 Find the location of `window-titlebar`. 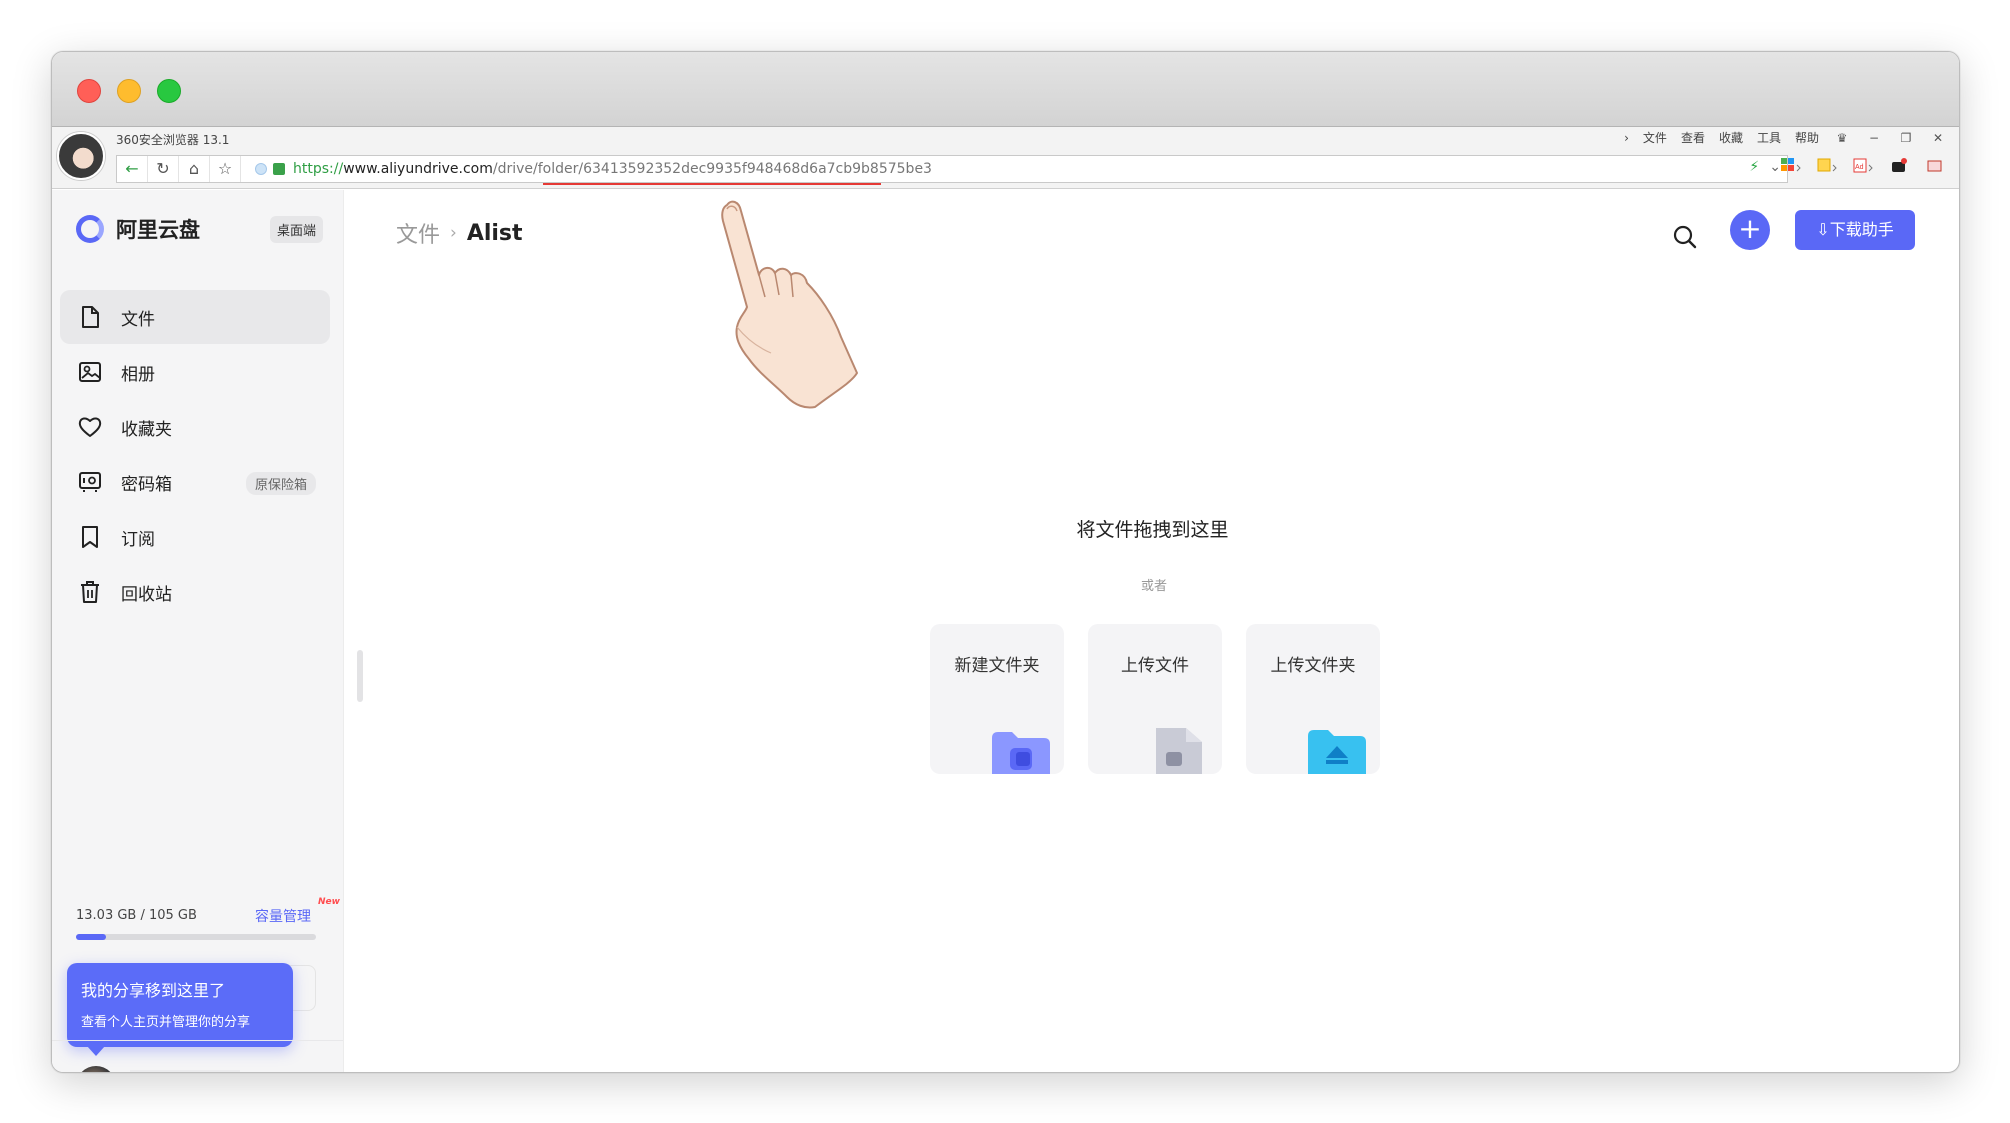

window-titlebar is located at coordinates (1005, 89).